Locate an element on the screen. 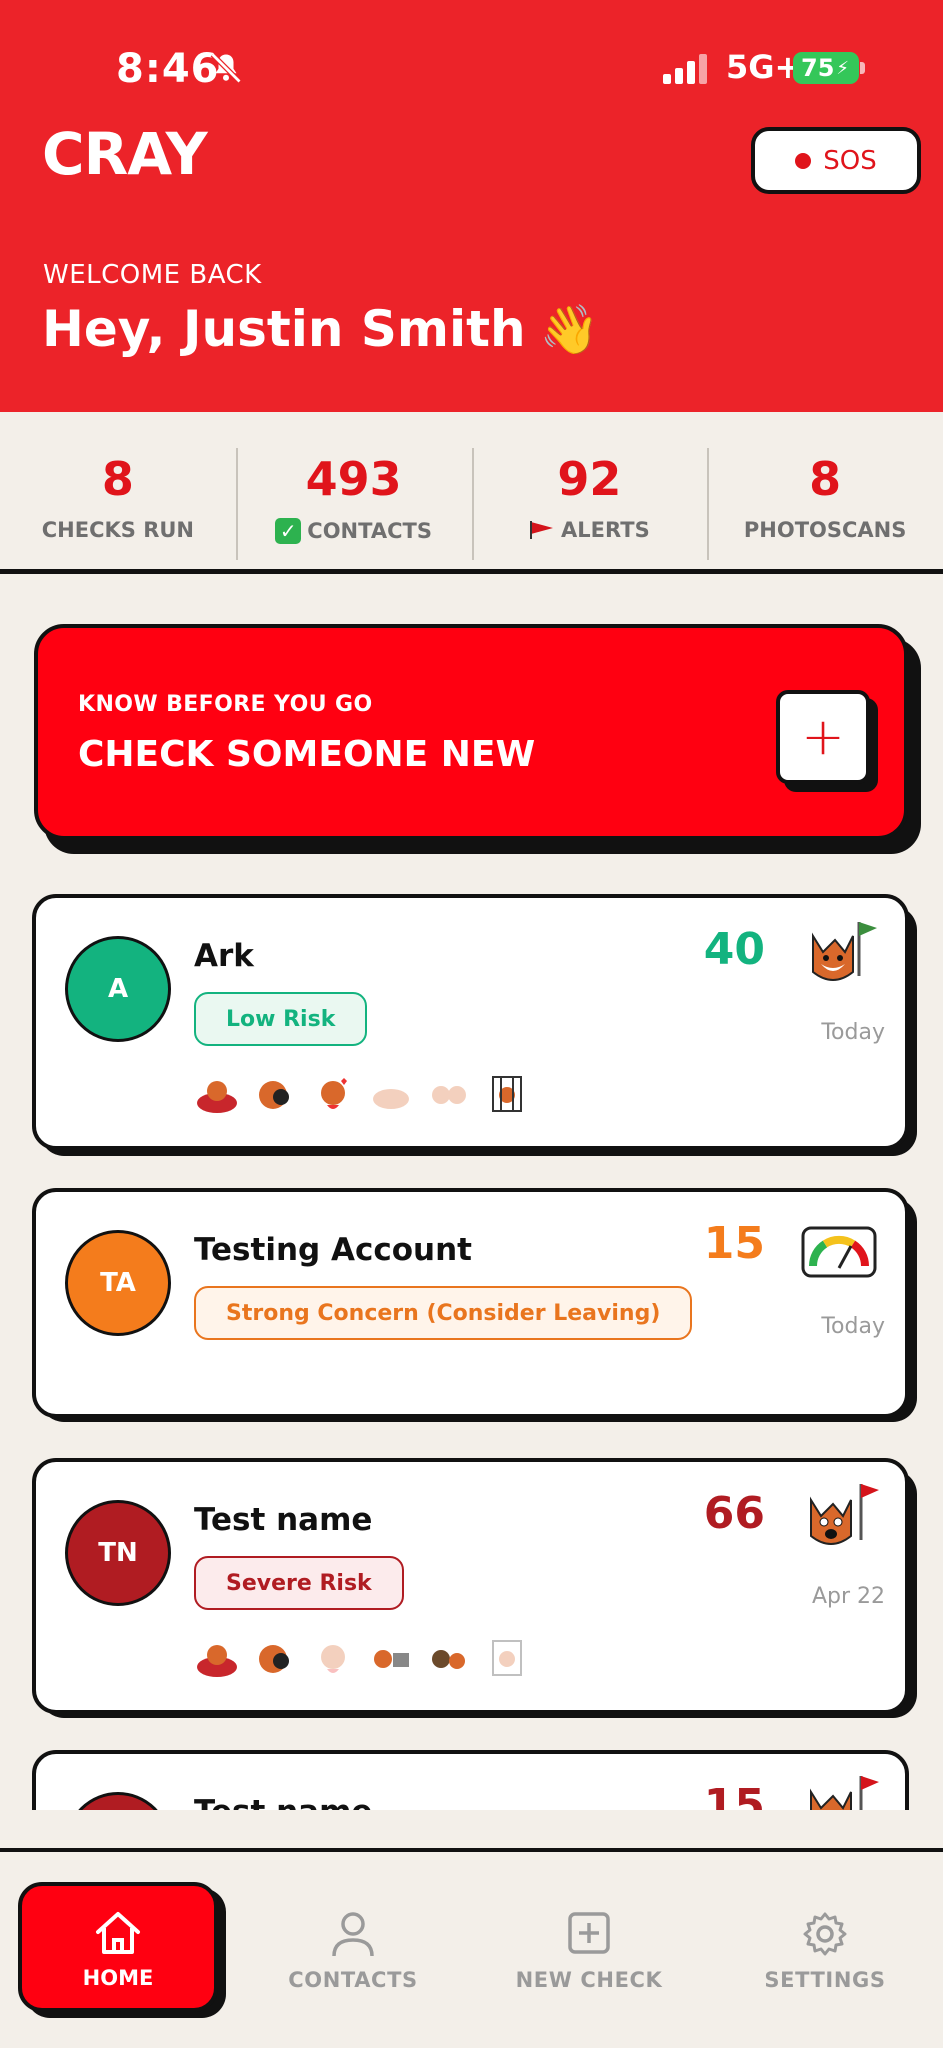  person-icon is located at coordinates (353, 1934).